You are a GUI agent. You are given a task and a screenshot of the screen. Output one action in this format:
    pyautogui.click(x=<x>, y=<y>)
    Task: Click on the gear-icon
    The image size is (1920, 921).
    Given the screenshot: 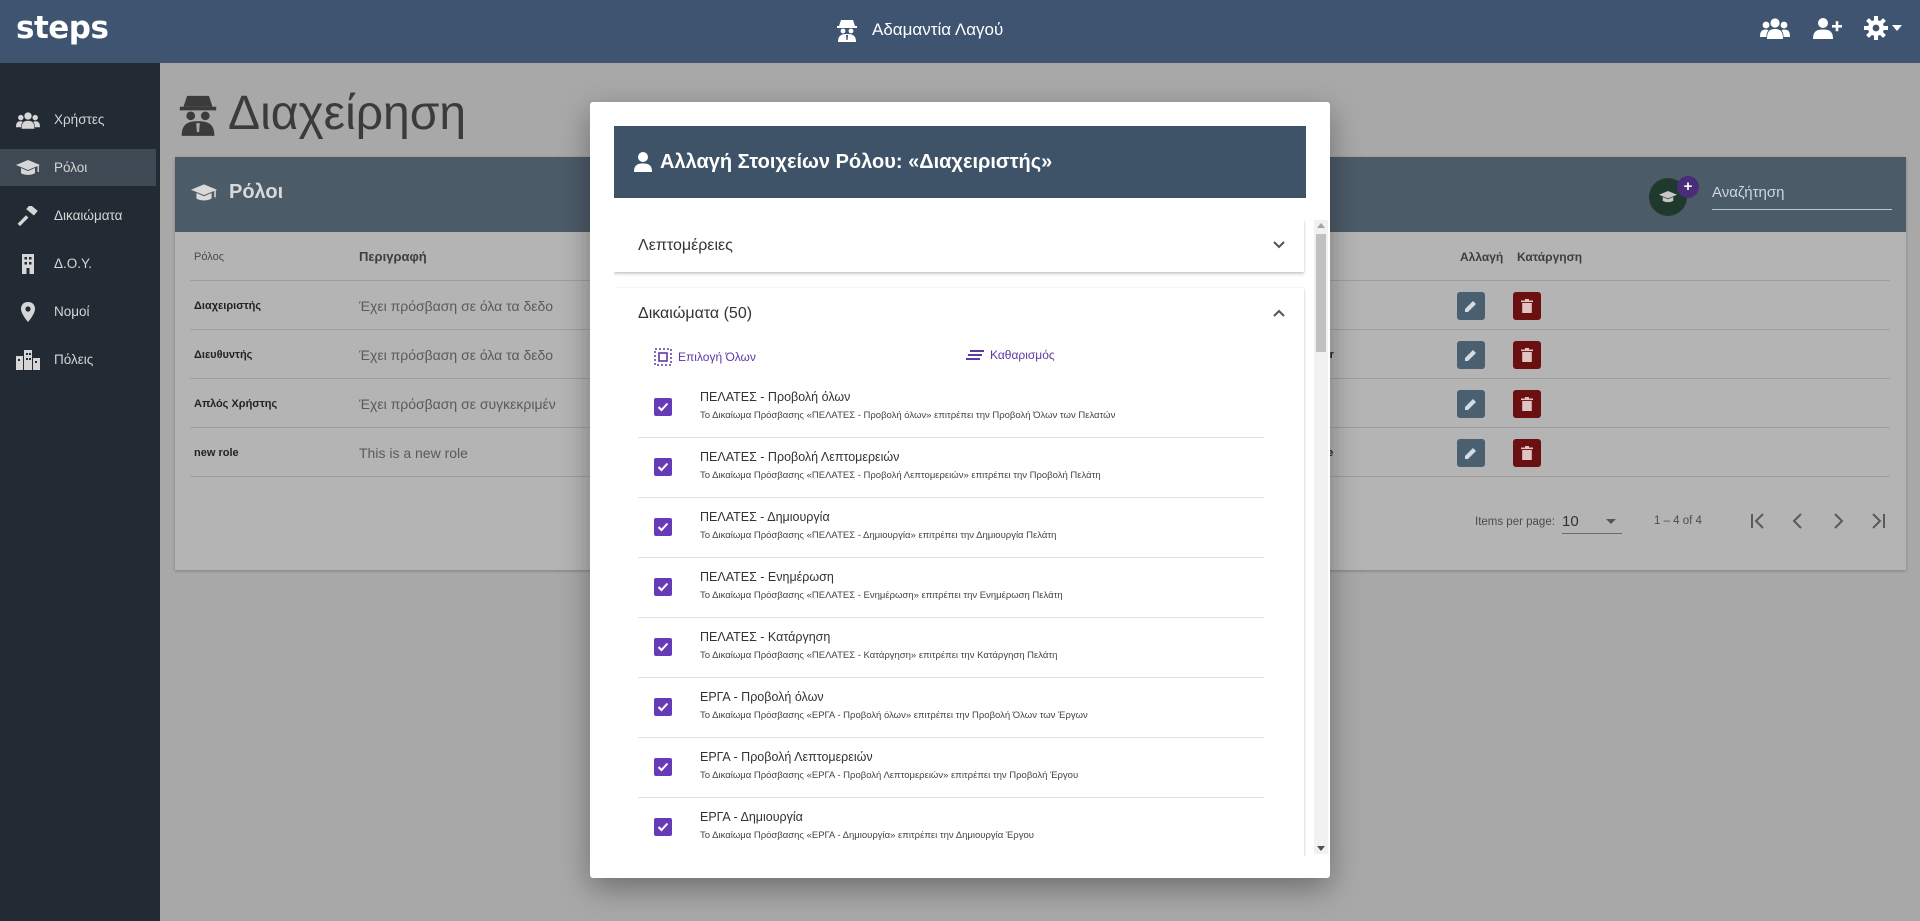 What is the action you would take?
    pyautogui.click(x=1876, y=28)
    